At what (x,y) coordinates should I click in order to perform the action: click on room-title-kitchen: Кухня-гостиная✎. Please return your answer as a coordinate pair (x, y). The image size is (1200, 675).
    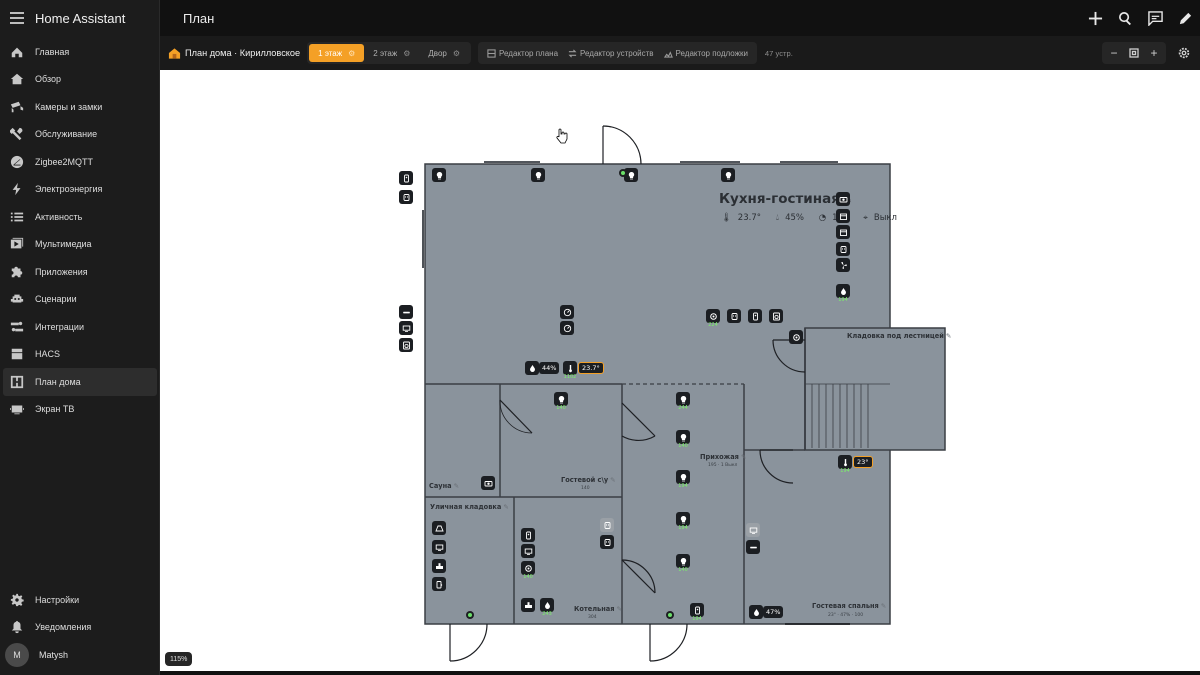
    Looking at the image, I should click on (785, 199).